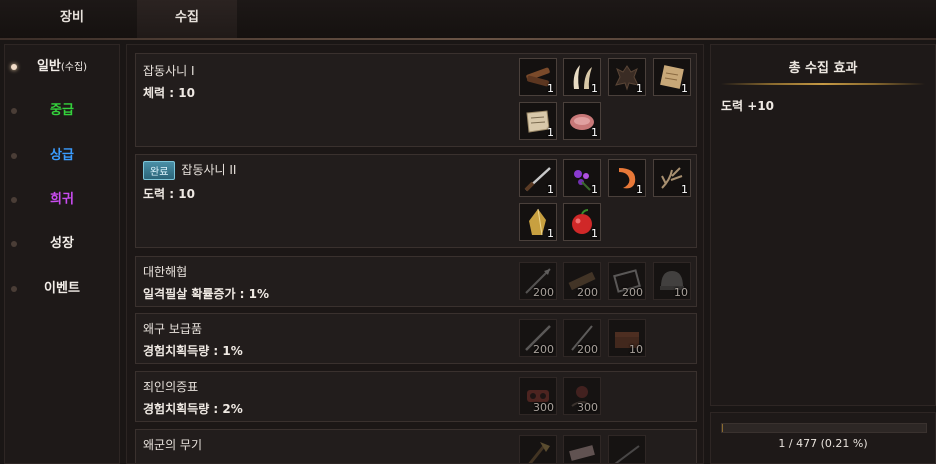 This screenshot has height=464, width=936. I want to click on sidebar-item-label: 중급, so click(62, 111).